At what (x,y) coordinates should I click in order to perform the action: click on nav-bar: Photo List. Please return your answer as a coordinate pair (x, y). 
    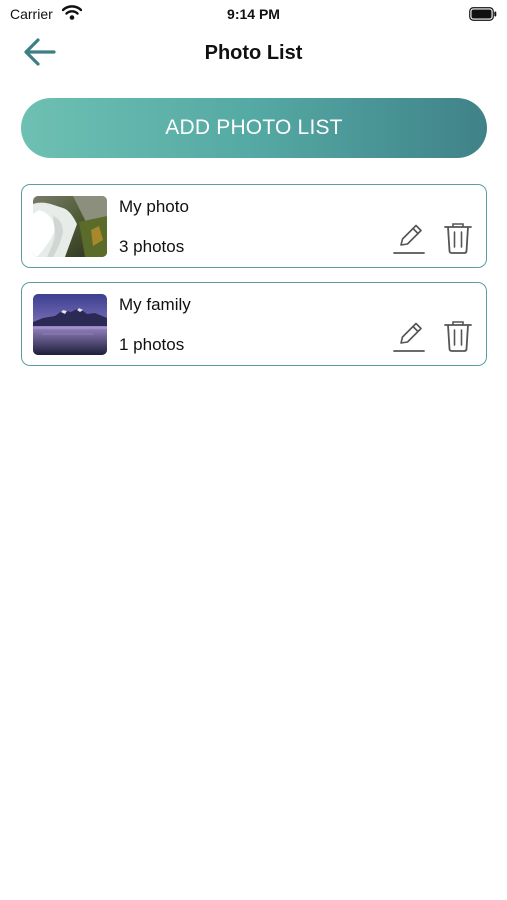
    Looking at the image, I should click on (253, 52).